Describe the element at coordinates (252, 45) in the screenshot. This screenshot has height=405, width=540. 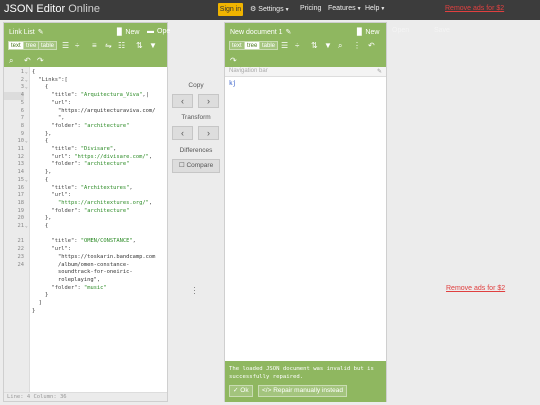
I see `right-mode-tree: tree` at that location.